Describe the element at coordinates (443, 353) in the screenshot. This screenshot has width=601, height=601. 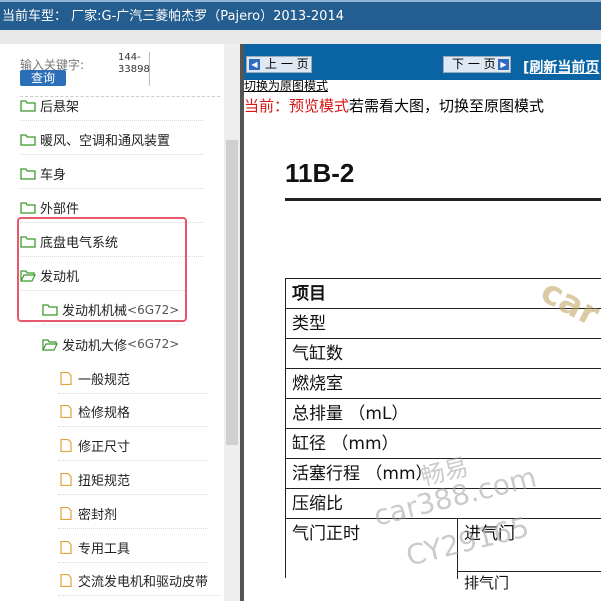
I see `table-row: 气缸数` at that location.